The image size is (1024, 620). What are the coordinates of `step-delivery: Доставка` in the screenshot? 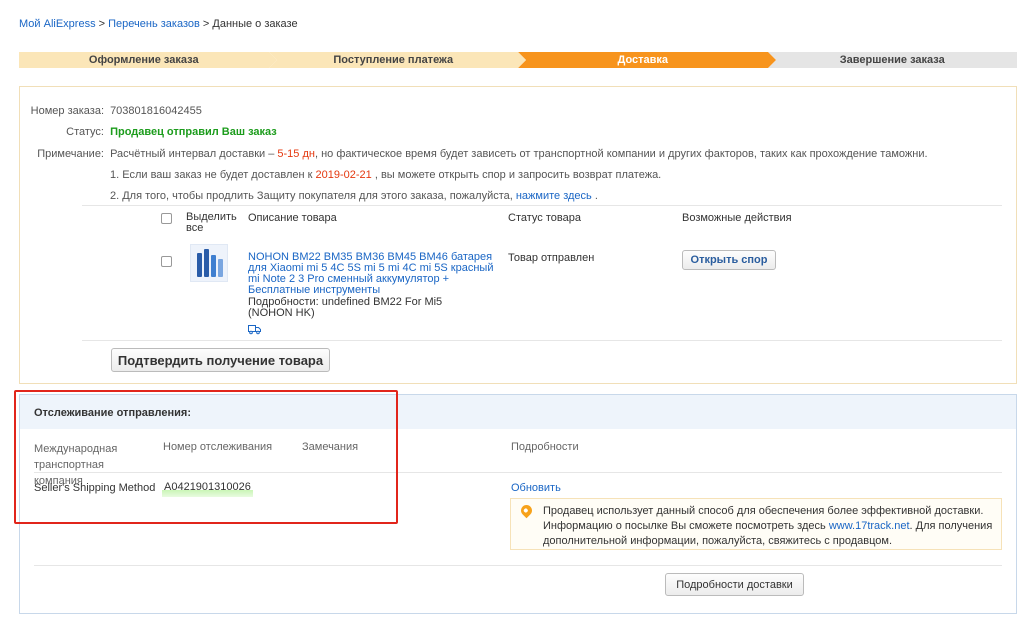 It's located at (647, 60).